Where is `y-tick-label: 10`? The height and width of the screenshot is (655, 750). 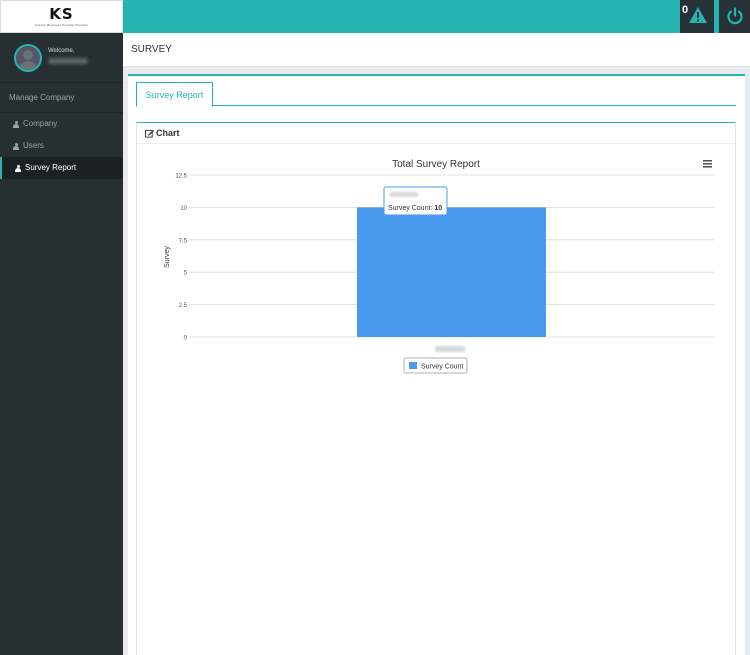
y-tick-label: 10 is located at coordinates (183, 209).